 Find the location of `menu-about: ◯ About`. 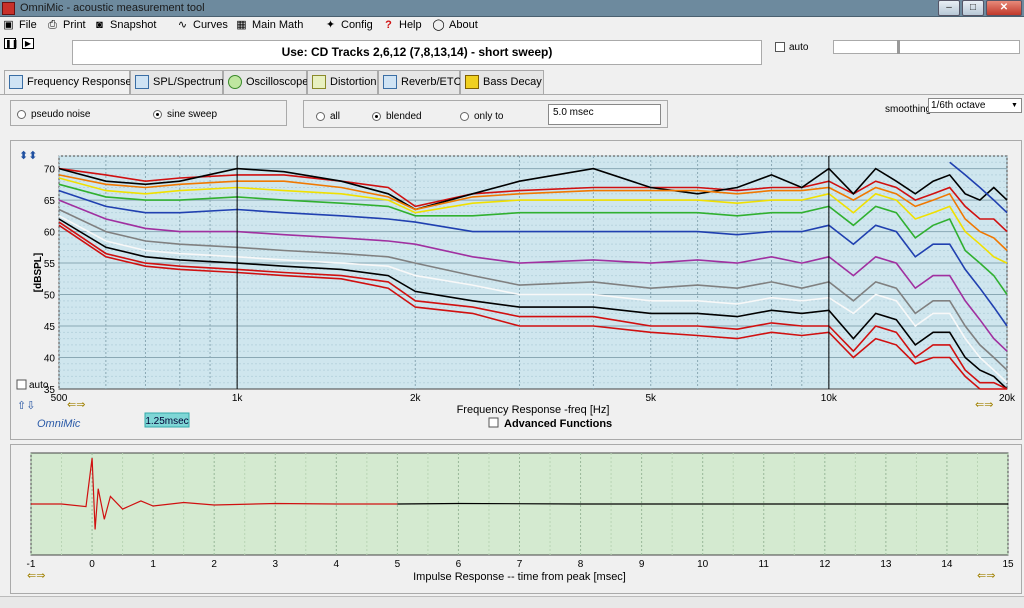

menu-about: ◯ About is located at coordinates (454, 25).